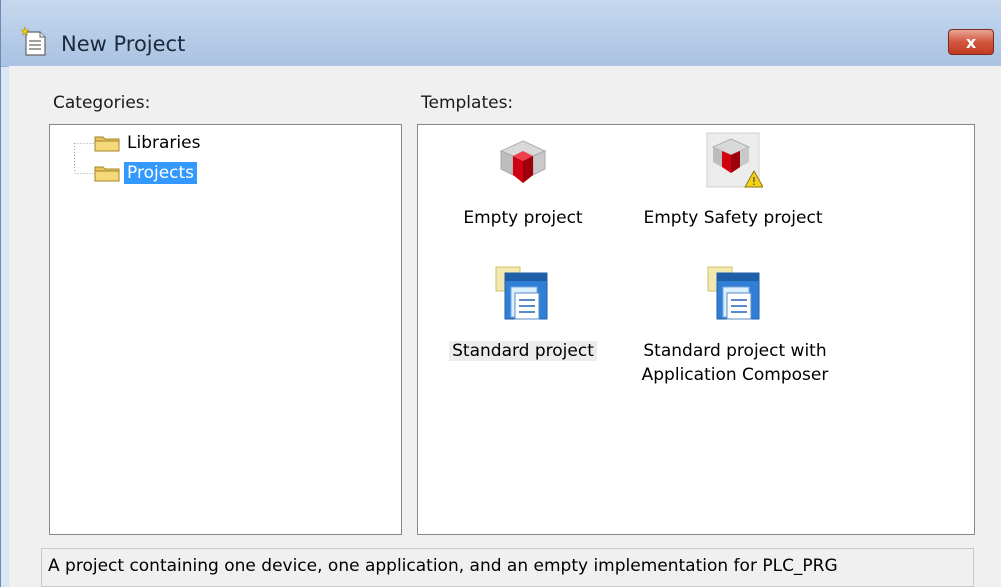  I want to click on red-cube-icon, so click(523, 161).